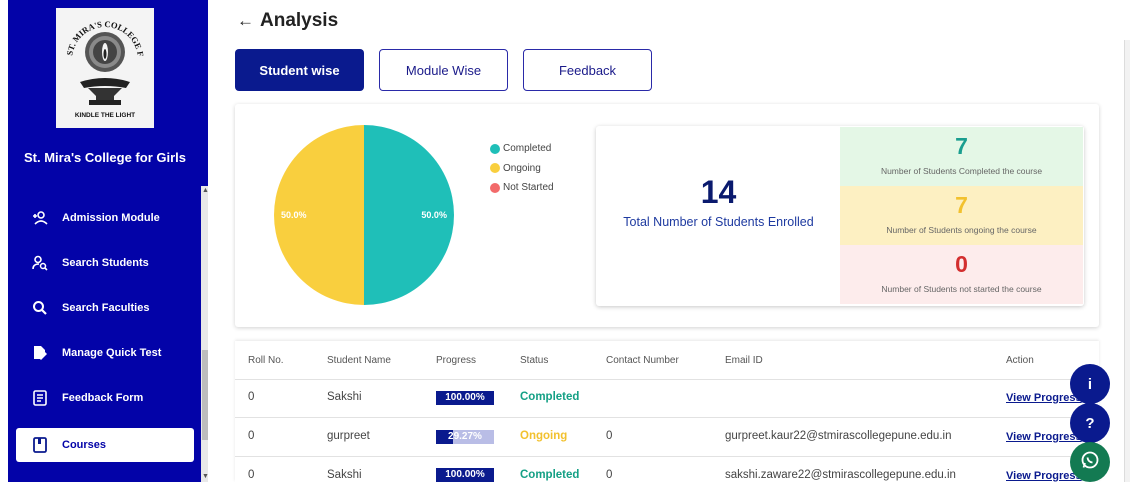 The image size is (1130, 482). I want to click on sidebar-item-label: Feedback Form, so click(103, 398).